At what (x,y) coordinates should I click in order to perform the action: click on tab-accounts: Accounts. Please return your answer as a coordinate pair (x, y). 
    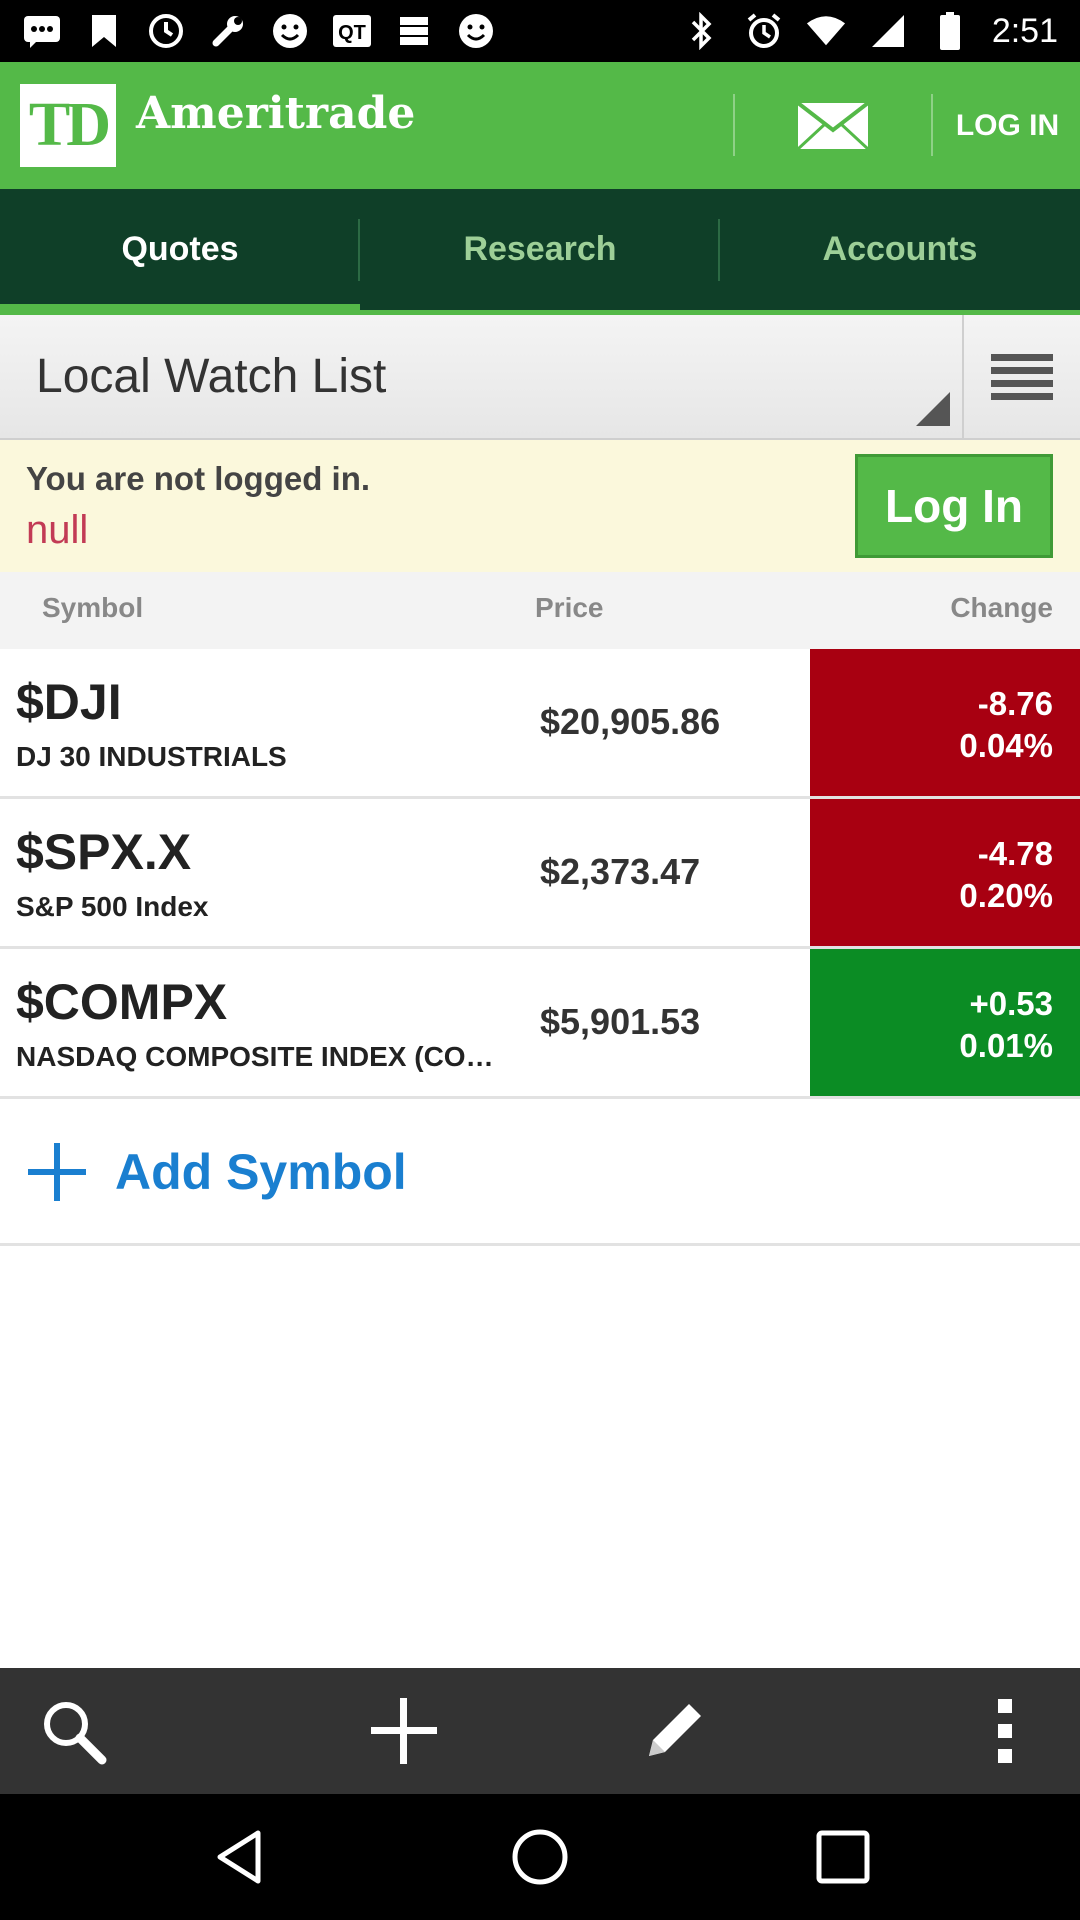
    Looking at the image, I should click on (900, 249).